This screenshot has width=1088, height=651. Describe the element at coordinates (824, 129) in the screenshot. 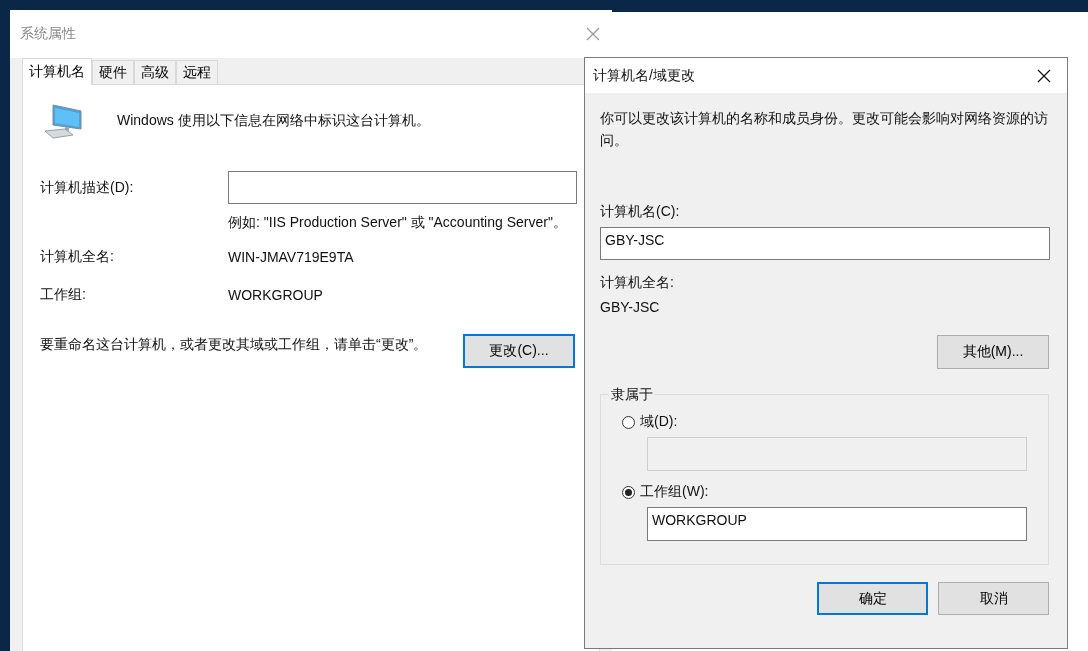

I see `dialog-message: 你可以更改该计算机的名称和成员身份。更改可能会影响对网络资源的访问。` at that location.